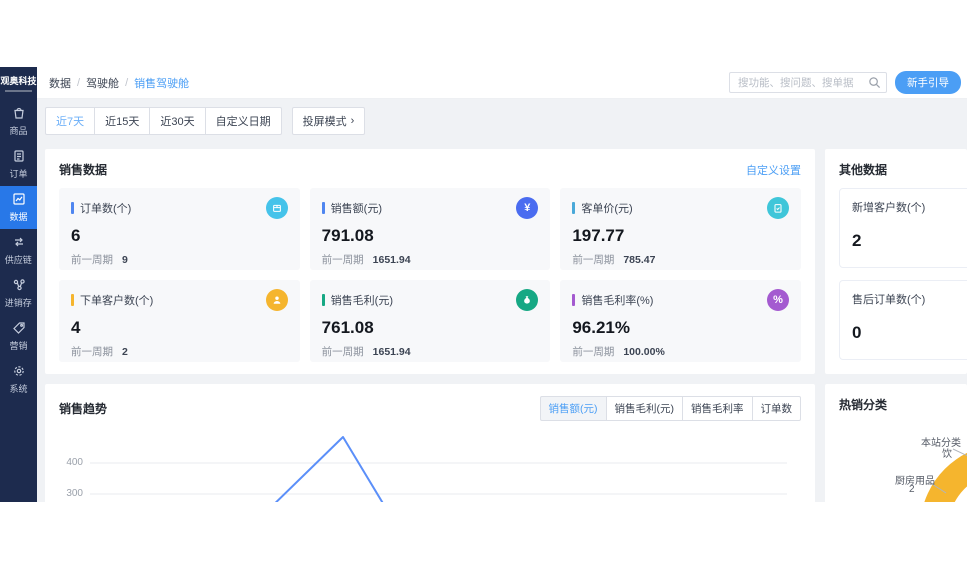  Describe the element at coordinates (18, 174) in the screenshot. I see `sidebar-item-label: 订单` at that location.